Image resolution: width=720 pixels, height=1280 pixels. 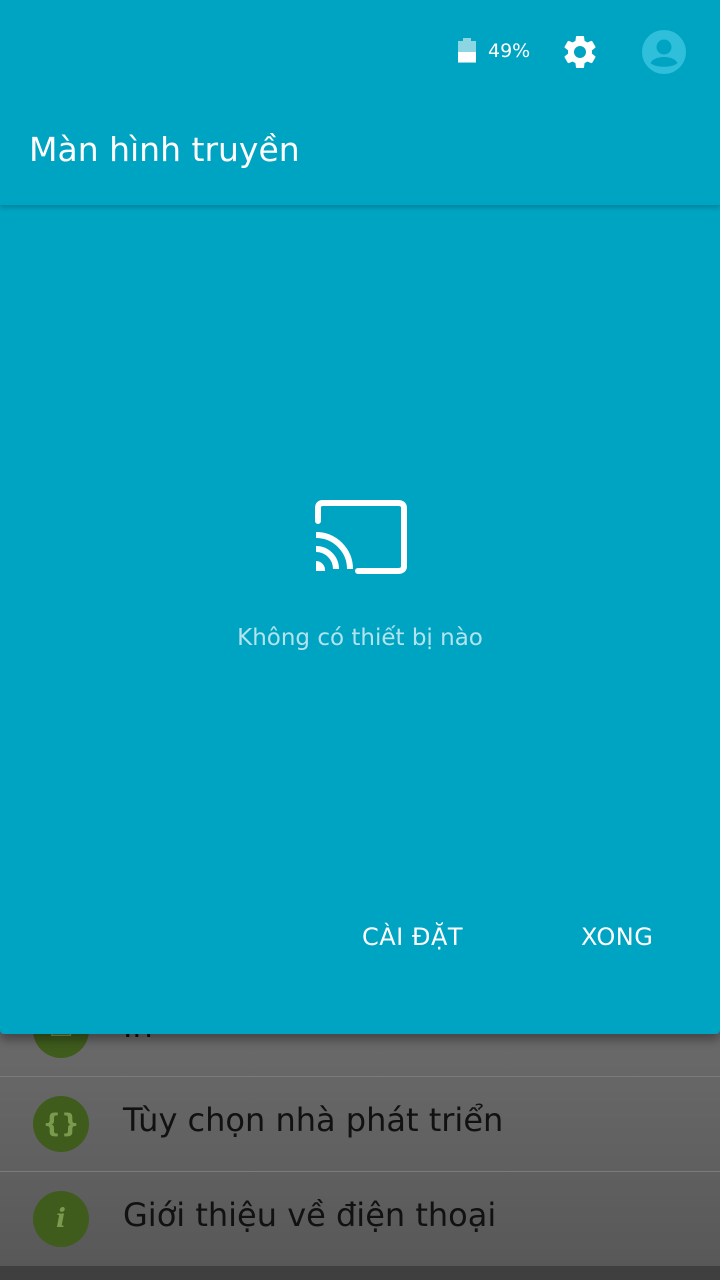 What do you see at coordinates (164, 149) in the screenshot?
I see `page-title: Màn hình truyền` at bounding box center [164, 149].